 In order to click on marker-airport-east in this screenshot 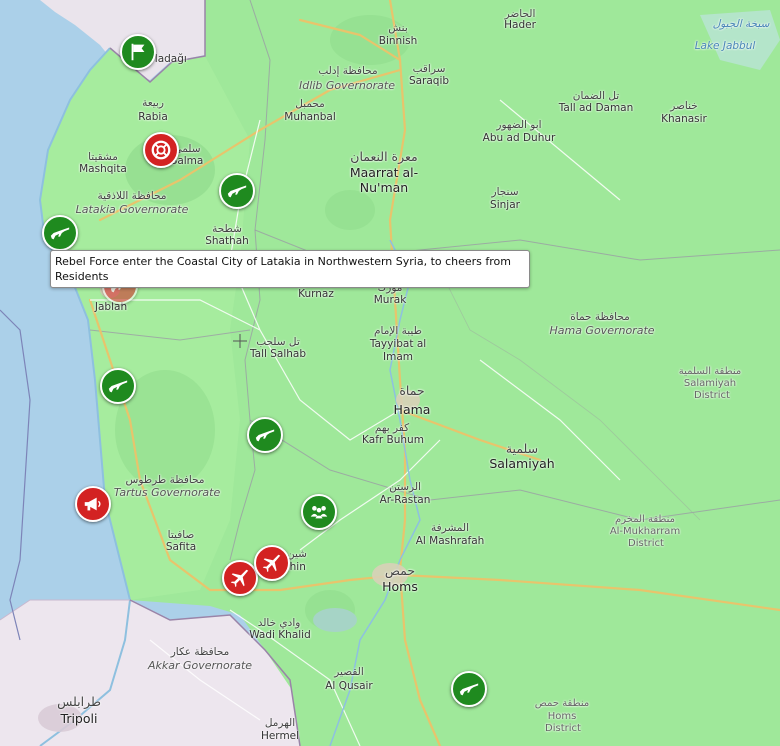, I will do `click(272, 563)`.